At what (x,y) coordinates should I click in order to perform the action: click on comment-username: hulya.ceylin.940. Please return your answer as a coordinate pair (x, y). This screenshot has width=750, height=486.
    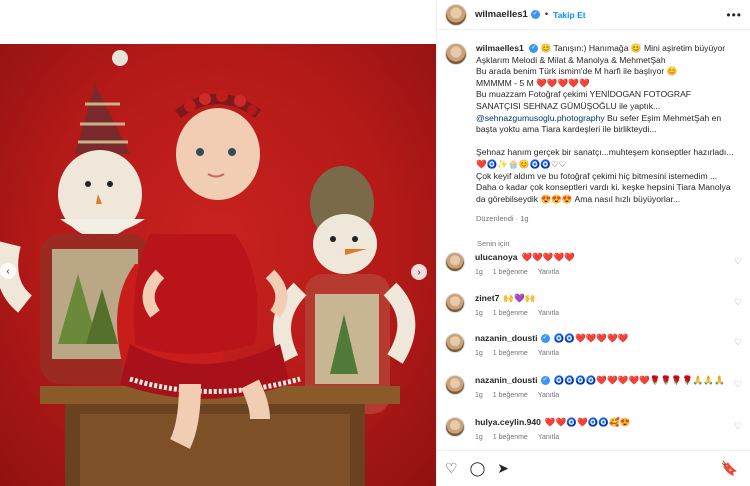
    Looking at the image, I should click on (508, 422).